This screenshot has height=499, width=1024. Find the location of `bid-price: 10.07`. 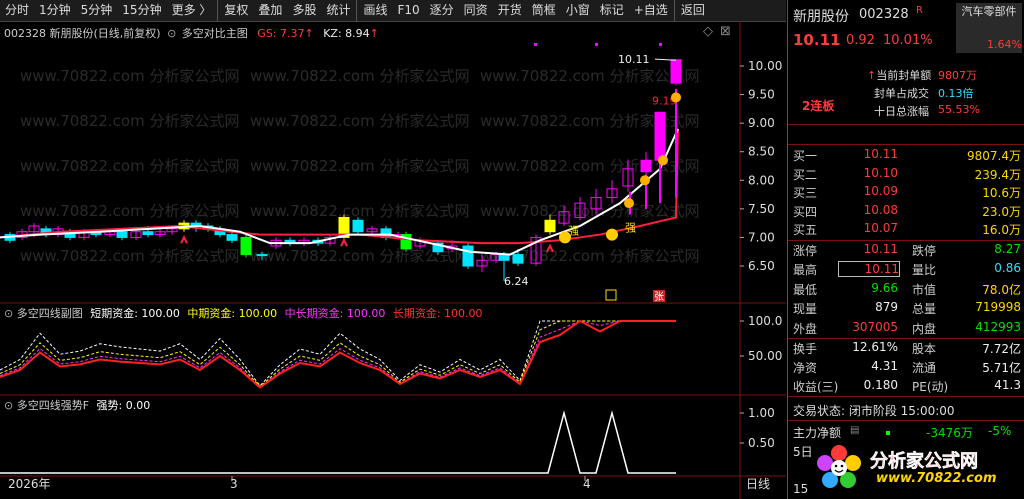

bid-price: 10.07 is located at coordinates (880, 228).